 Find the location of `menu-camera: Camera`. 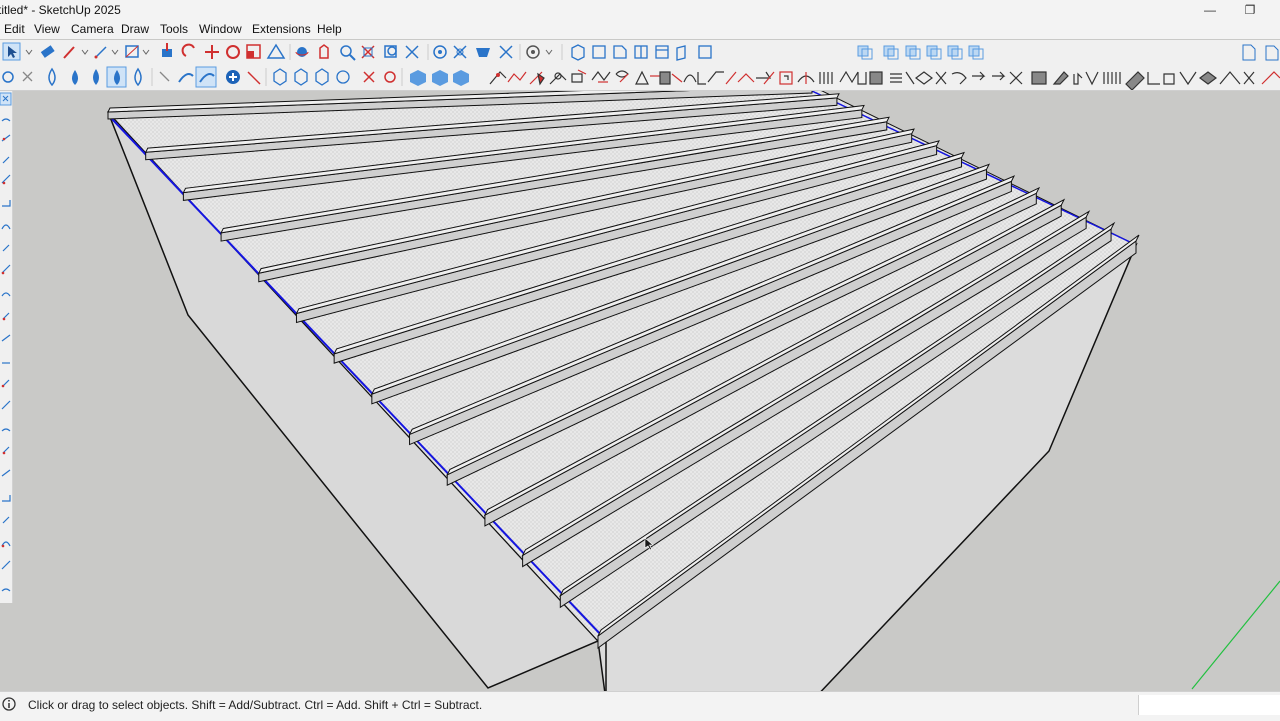

menu-camera: Camera is located at coordinates (92, 29).